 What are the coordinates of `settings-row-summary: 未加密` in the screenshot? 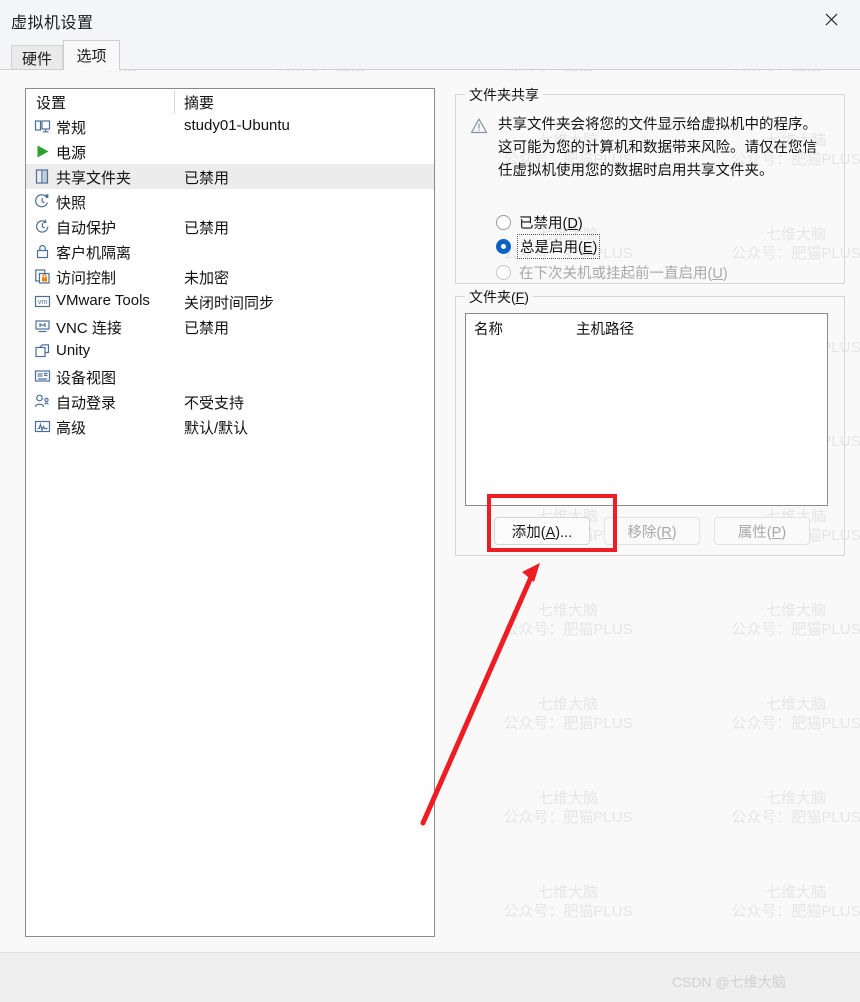 It's located at (207, 278).